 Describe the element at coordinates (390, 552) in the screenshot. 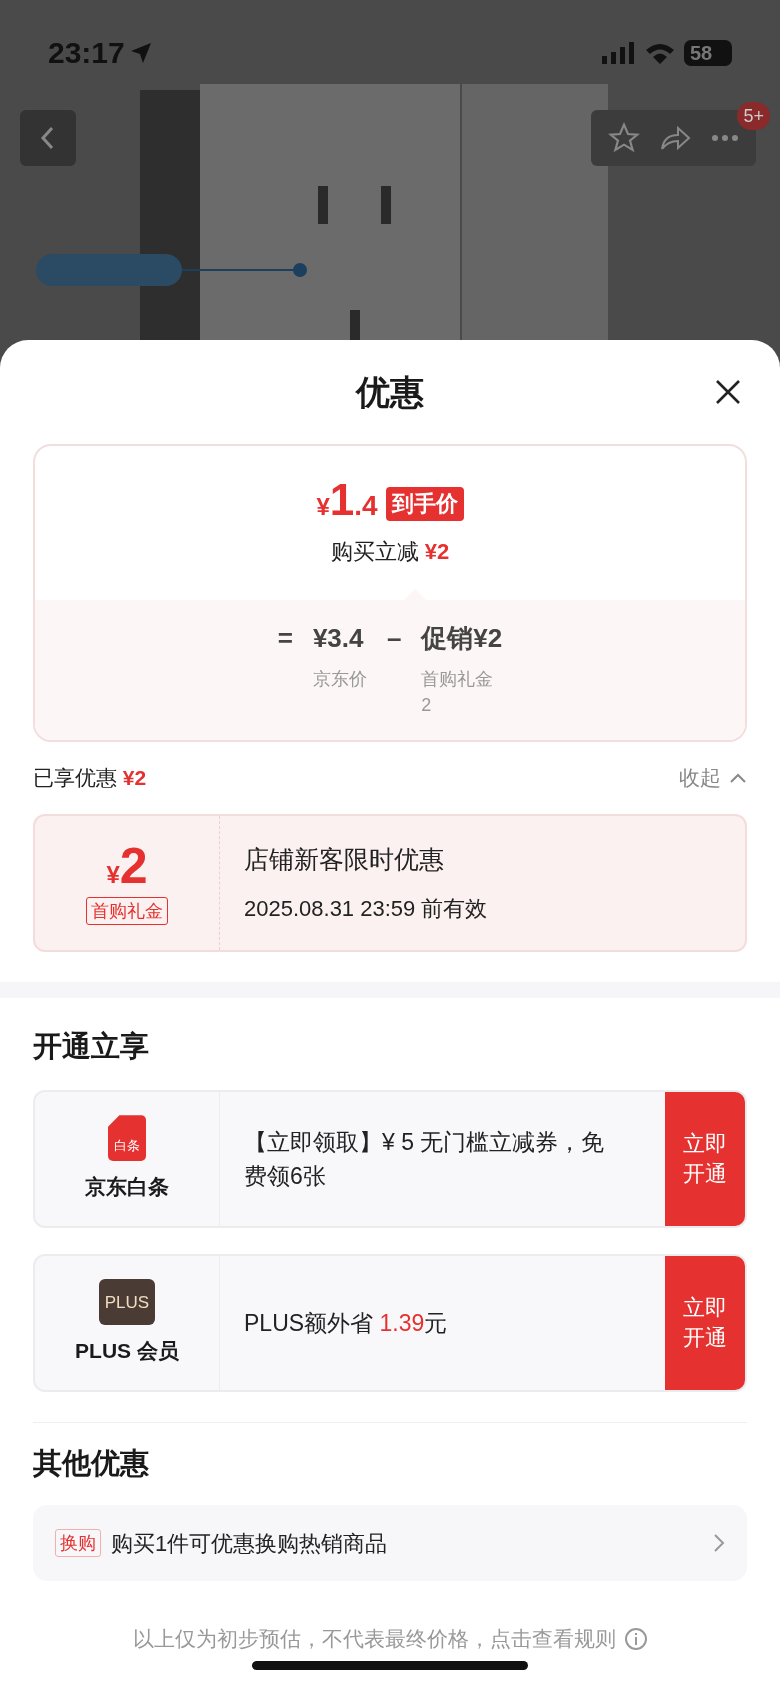

I see `reduction-text: 购买立减 ¥2` at that location.